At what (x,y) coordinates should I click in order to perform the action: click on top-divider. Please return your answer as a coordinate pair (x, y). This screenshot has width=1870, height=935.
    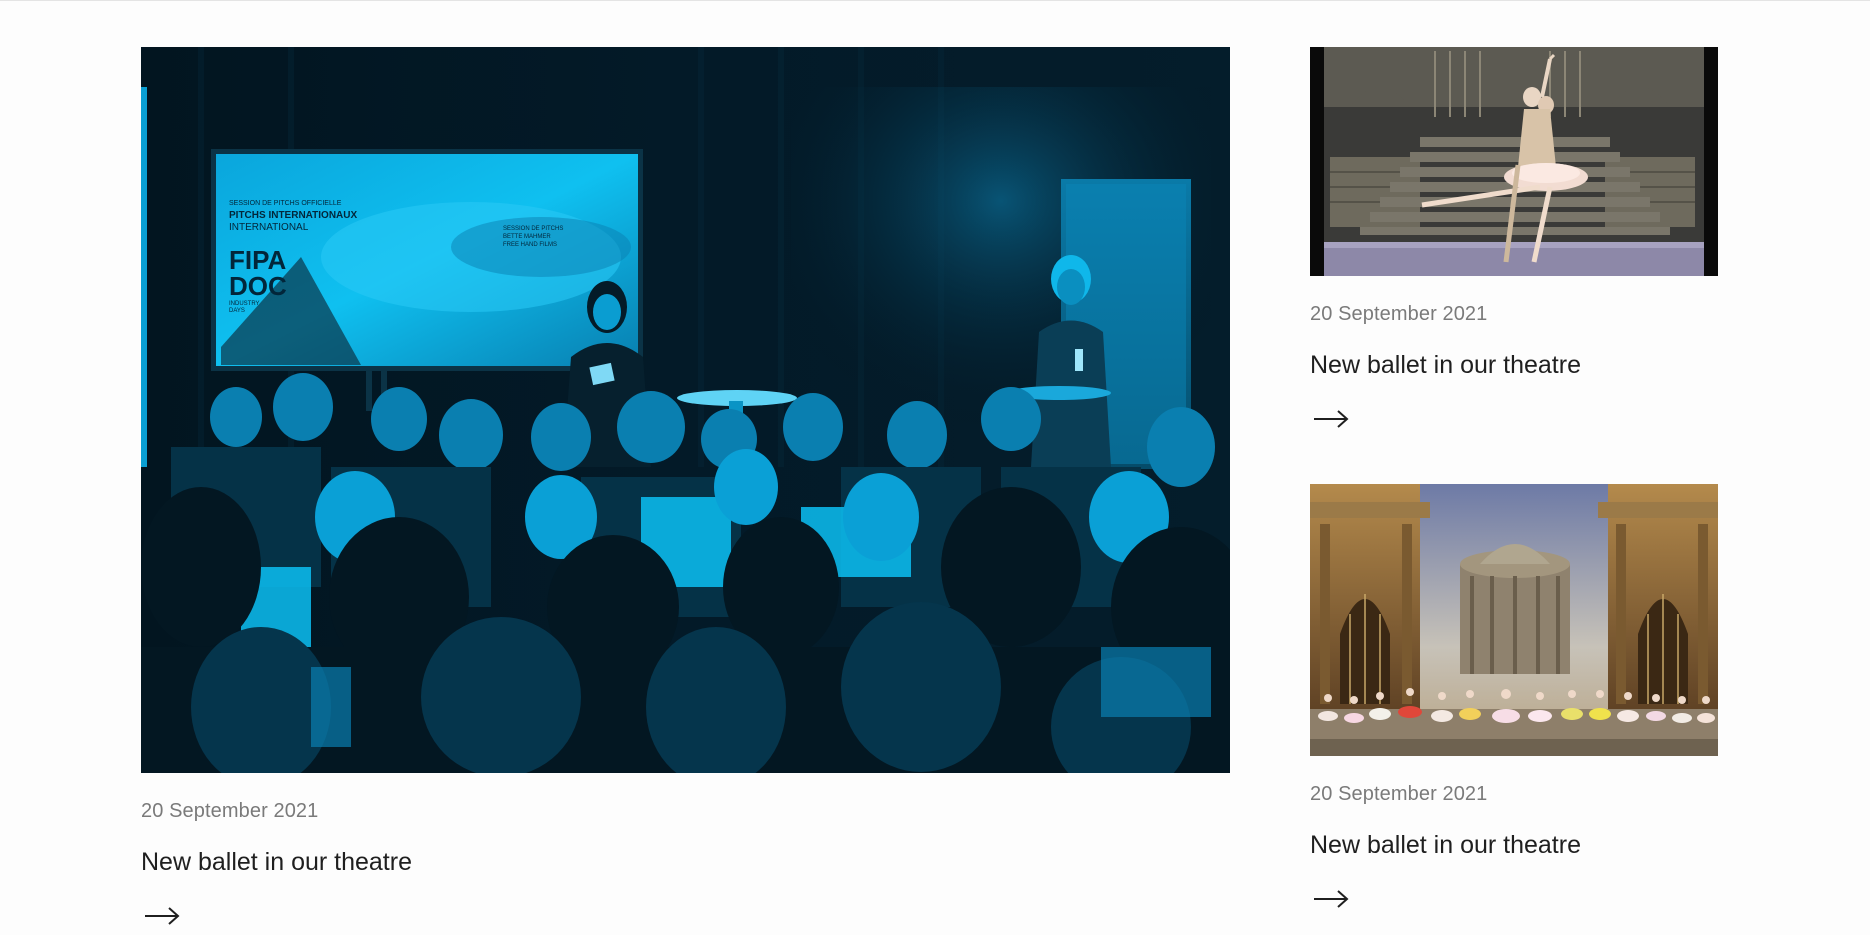
    Looking at the image, I should click on (935, 0).